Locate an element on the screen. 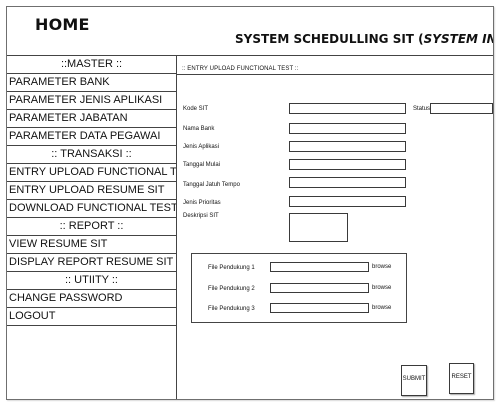 Image resolution: width=503 pixels, height=404 pixels. sidebar-item-parameter-data-pegawai: PARAMETER DATA PEGAWAI is located at coordinates (91, 137).